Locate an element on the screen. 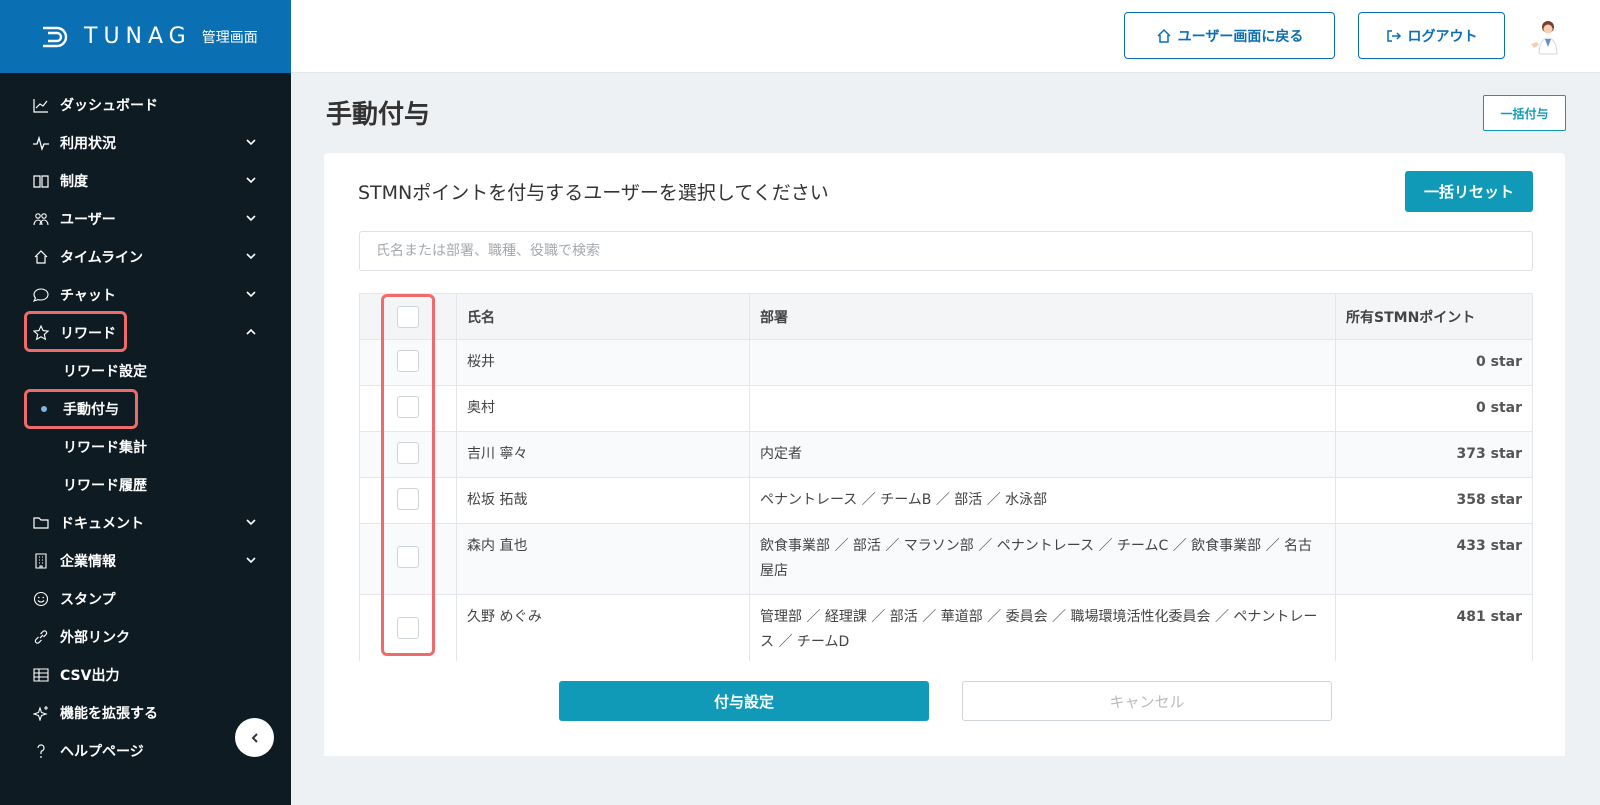 This screenshot has width=1600, height=805. logout-icon is located at coordinates (1393, 35).